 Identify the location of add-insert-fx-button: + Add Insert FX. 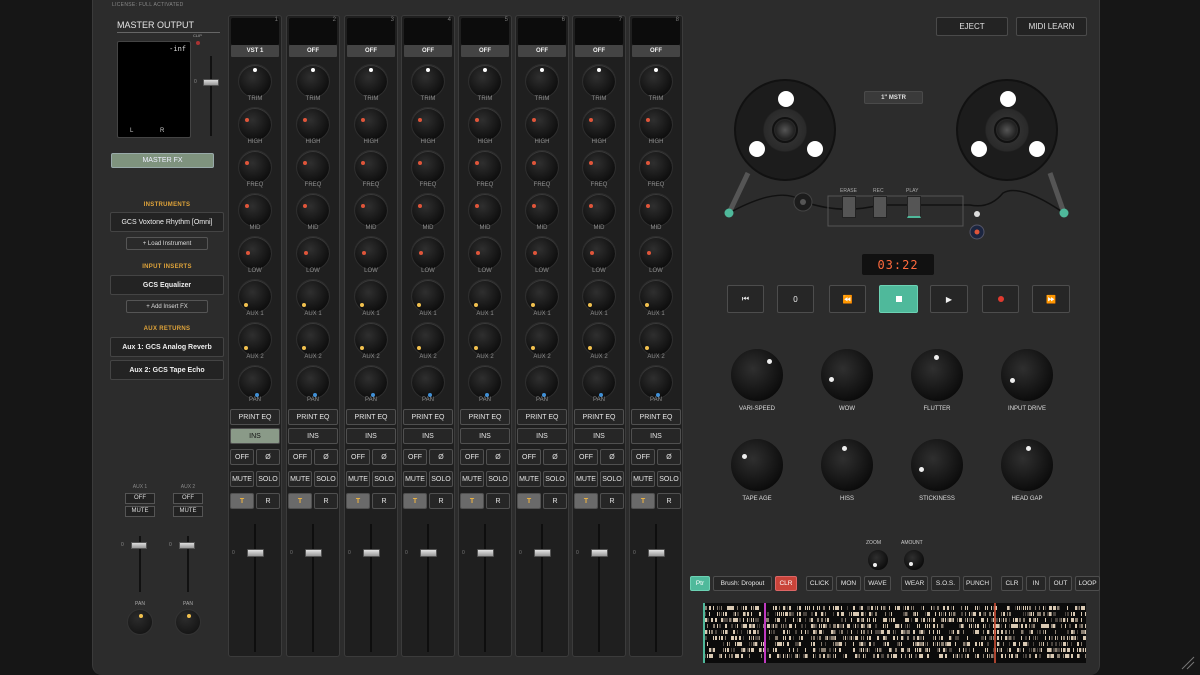
(167, 306).